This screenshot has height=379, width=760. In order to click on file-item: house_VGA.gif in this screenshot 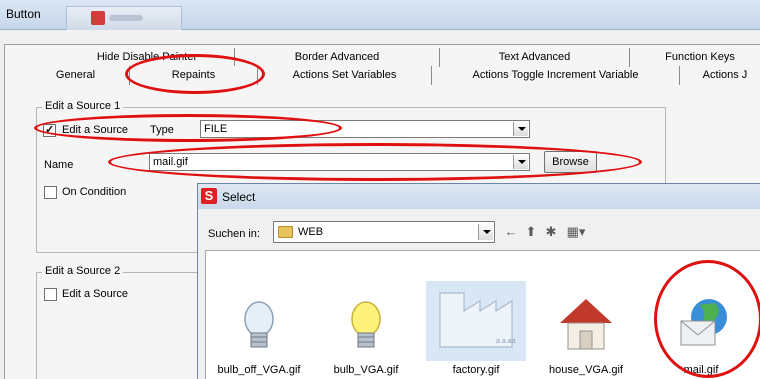, I will do `click(586, 315)`.